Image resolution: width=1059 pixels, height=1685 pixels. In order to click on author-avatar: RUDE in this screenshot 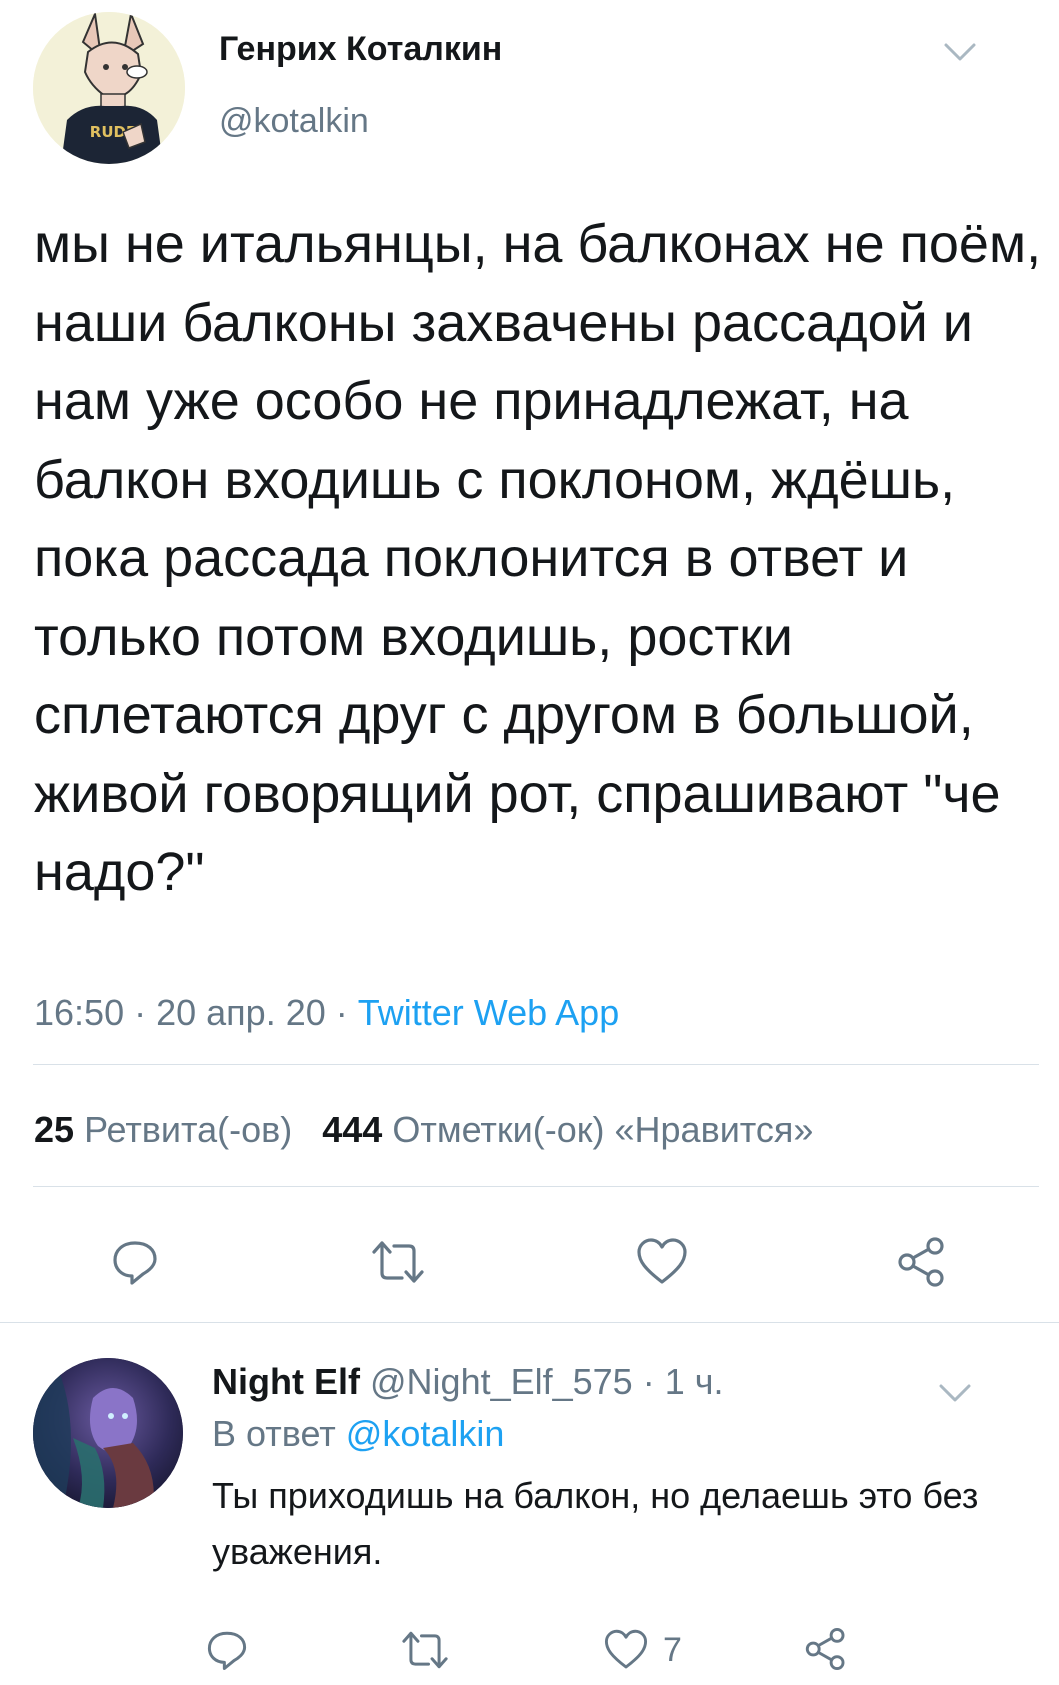, I will do `click(109, 88)`.